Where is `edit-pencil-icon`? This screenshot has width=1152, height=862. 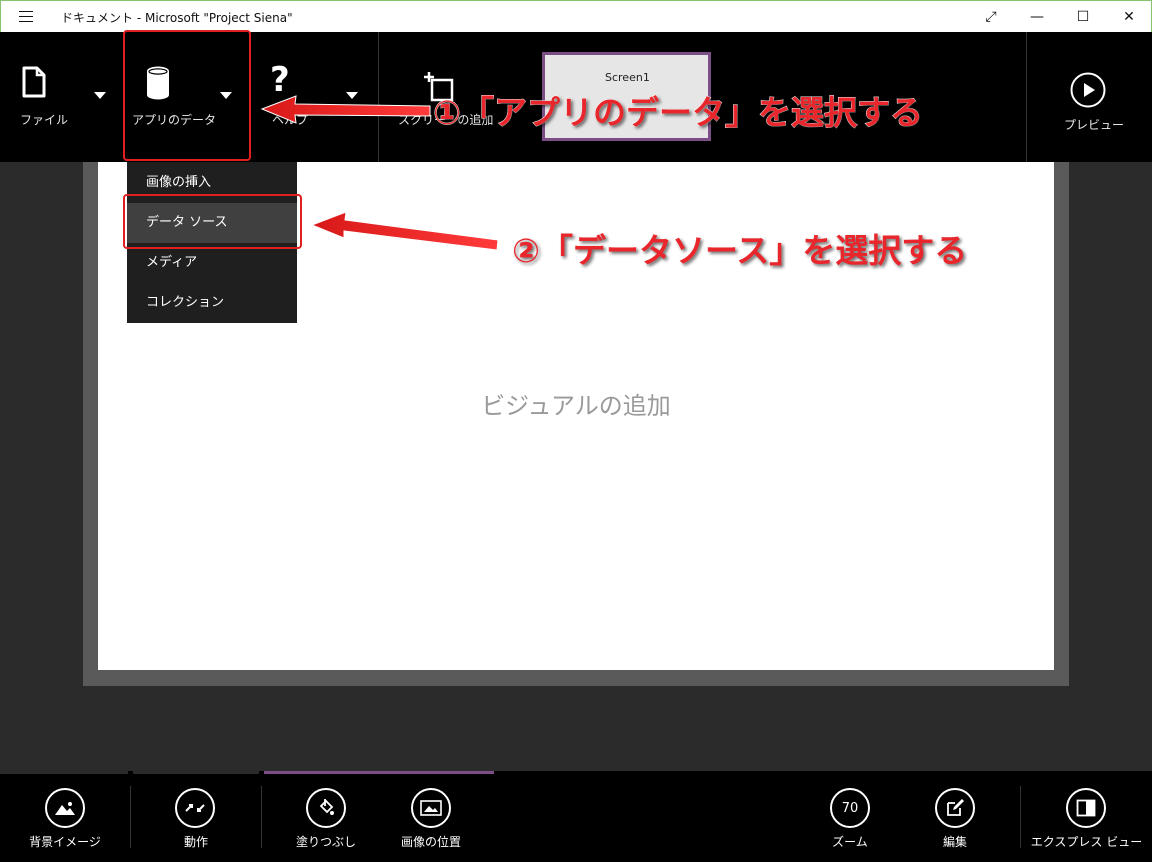 edit-pencil-icon is located at coordinates (955, 808).